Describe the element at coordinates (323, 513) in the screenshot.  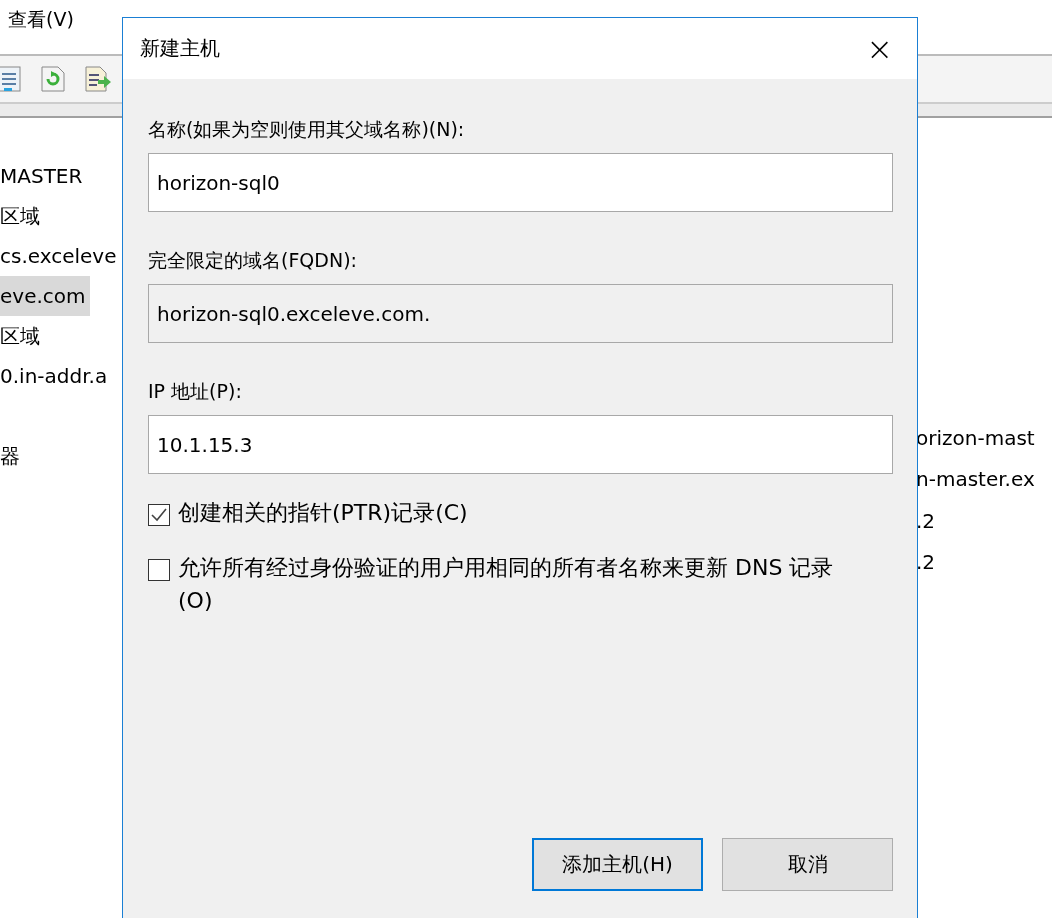
I see `checkbox-label: 创建相关的指针(PTR)记录(C)` at that location.